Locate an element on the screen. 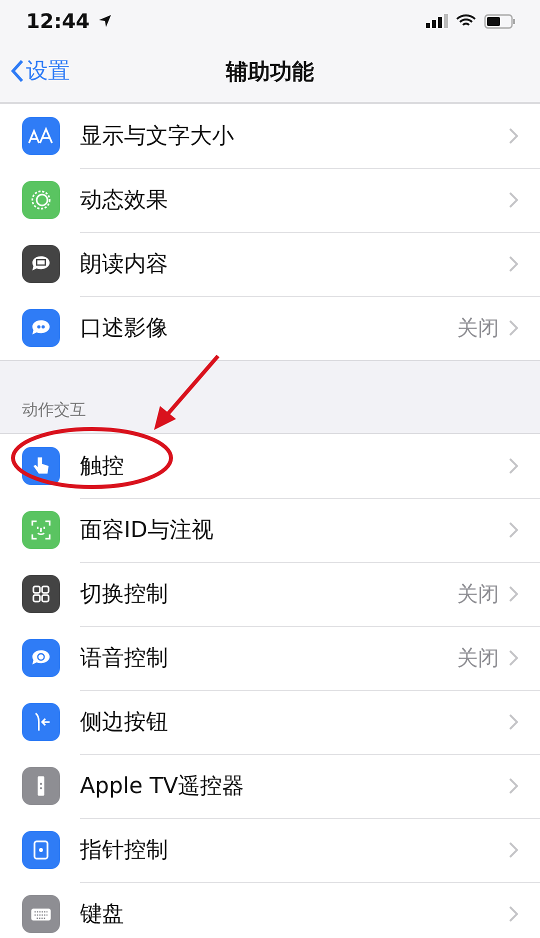 The image size is (540, 938). text-size-icon is located at coordinates (41, 136).